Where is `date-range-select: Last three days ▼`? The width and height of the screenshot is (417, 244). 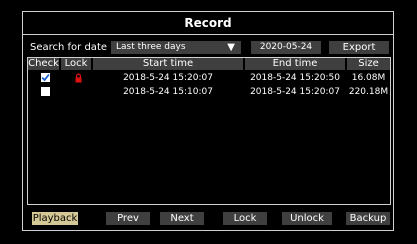
date-range-select: Last three days ▼ is located at coordinates (176, 47).